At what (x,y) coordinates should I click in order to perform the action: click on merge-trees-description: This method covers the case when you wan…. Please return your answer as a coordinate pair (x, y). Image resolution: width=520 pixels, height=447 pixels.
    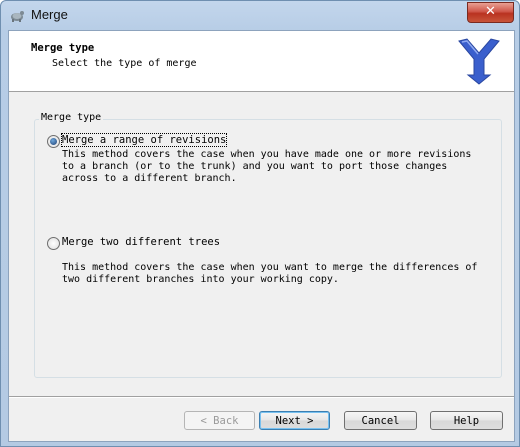
    Looking at the image, I should click on (270, 273).